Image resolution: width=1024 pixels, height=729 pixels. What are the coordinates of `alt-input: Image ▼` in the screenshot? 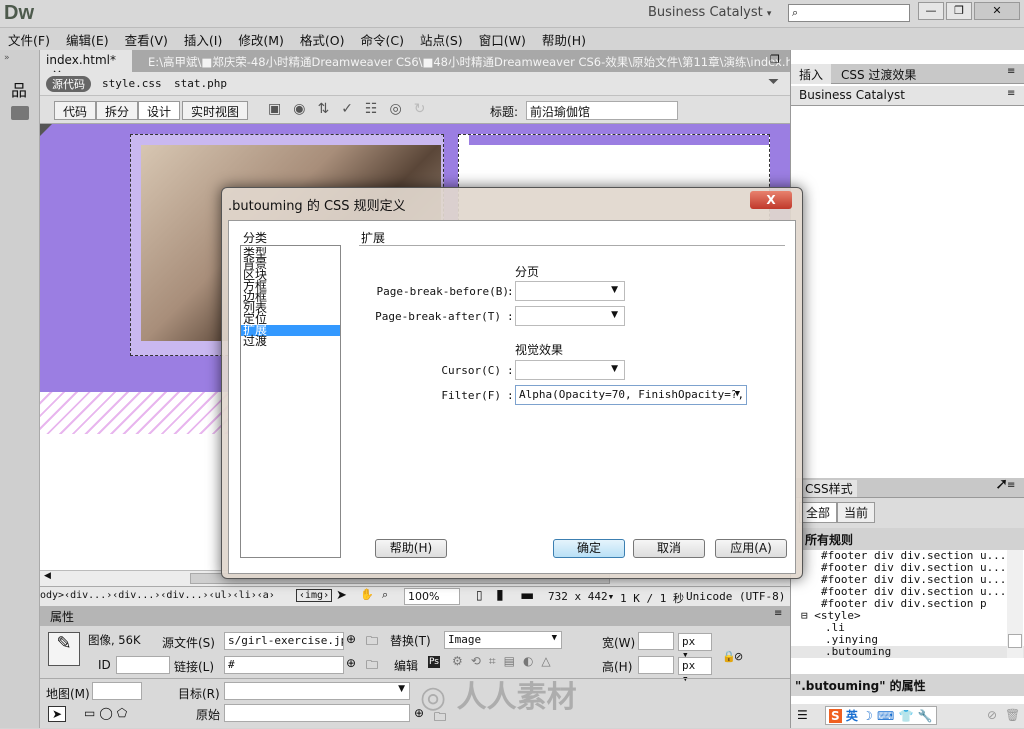 It's located at (503, 640).